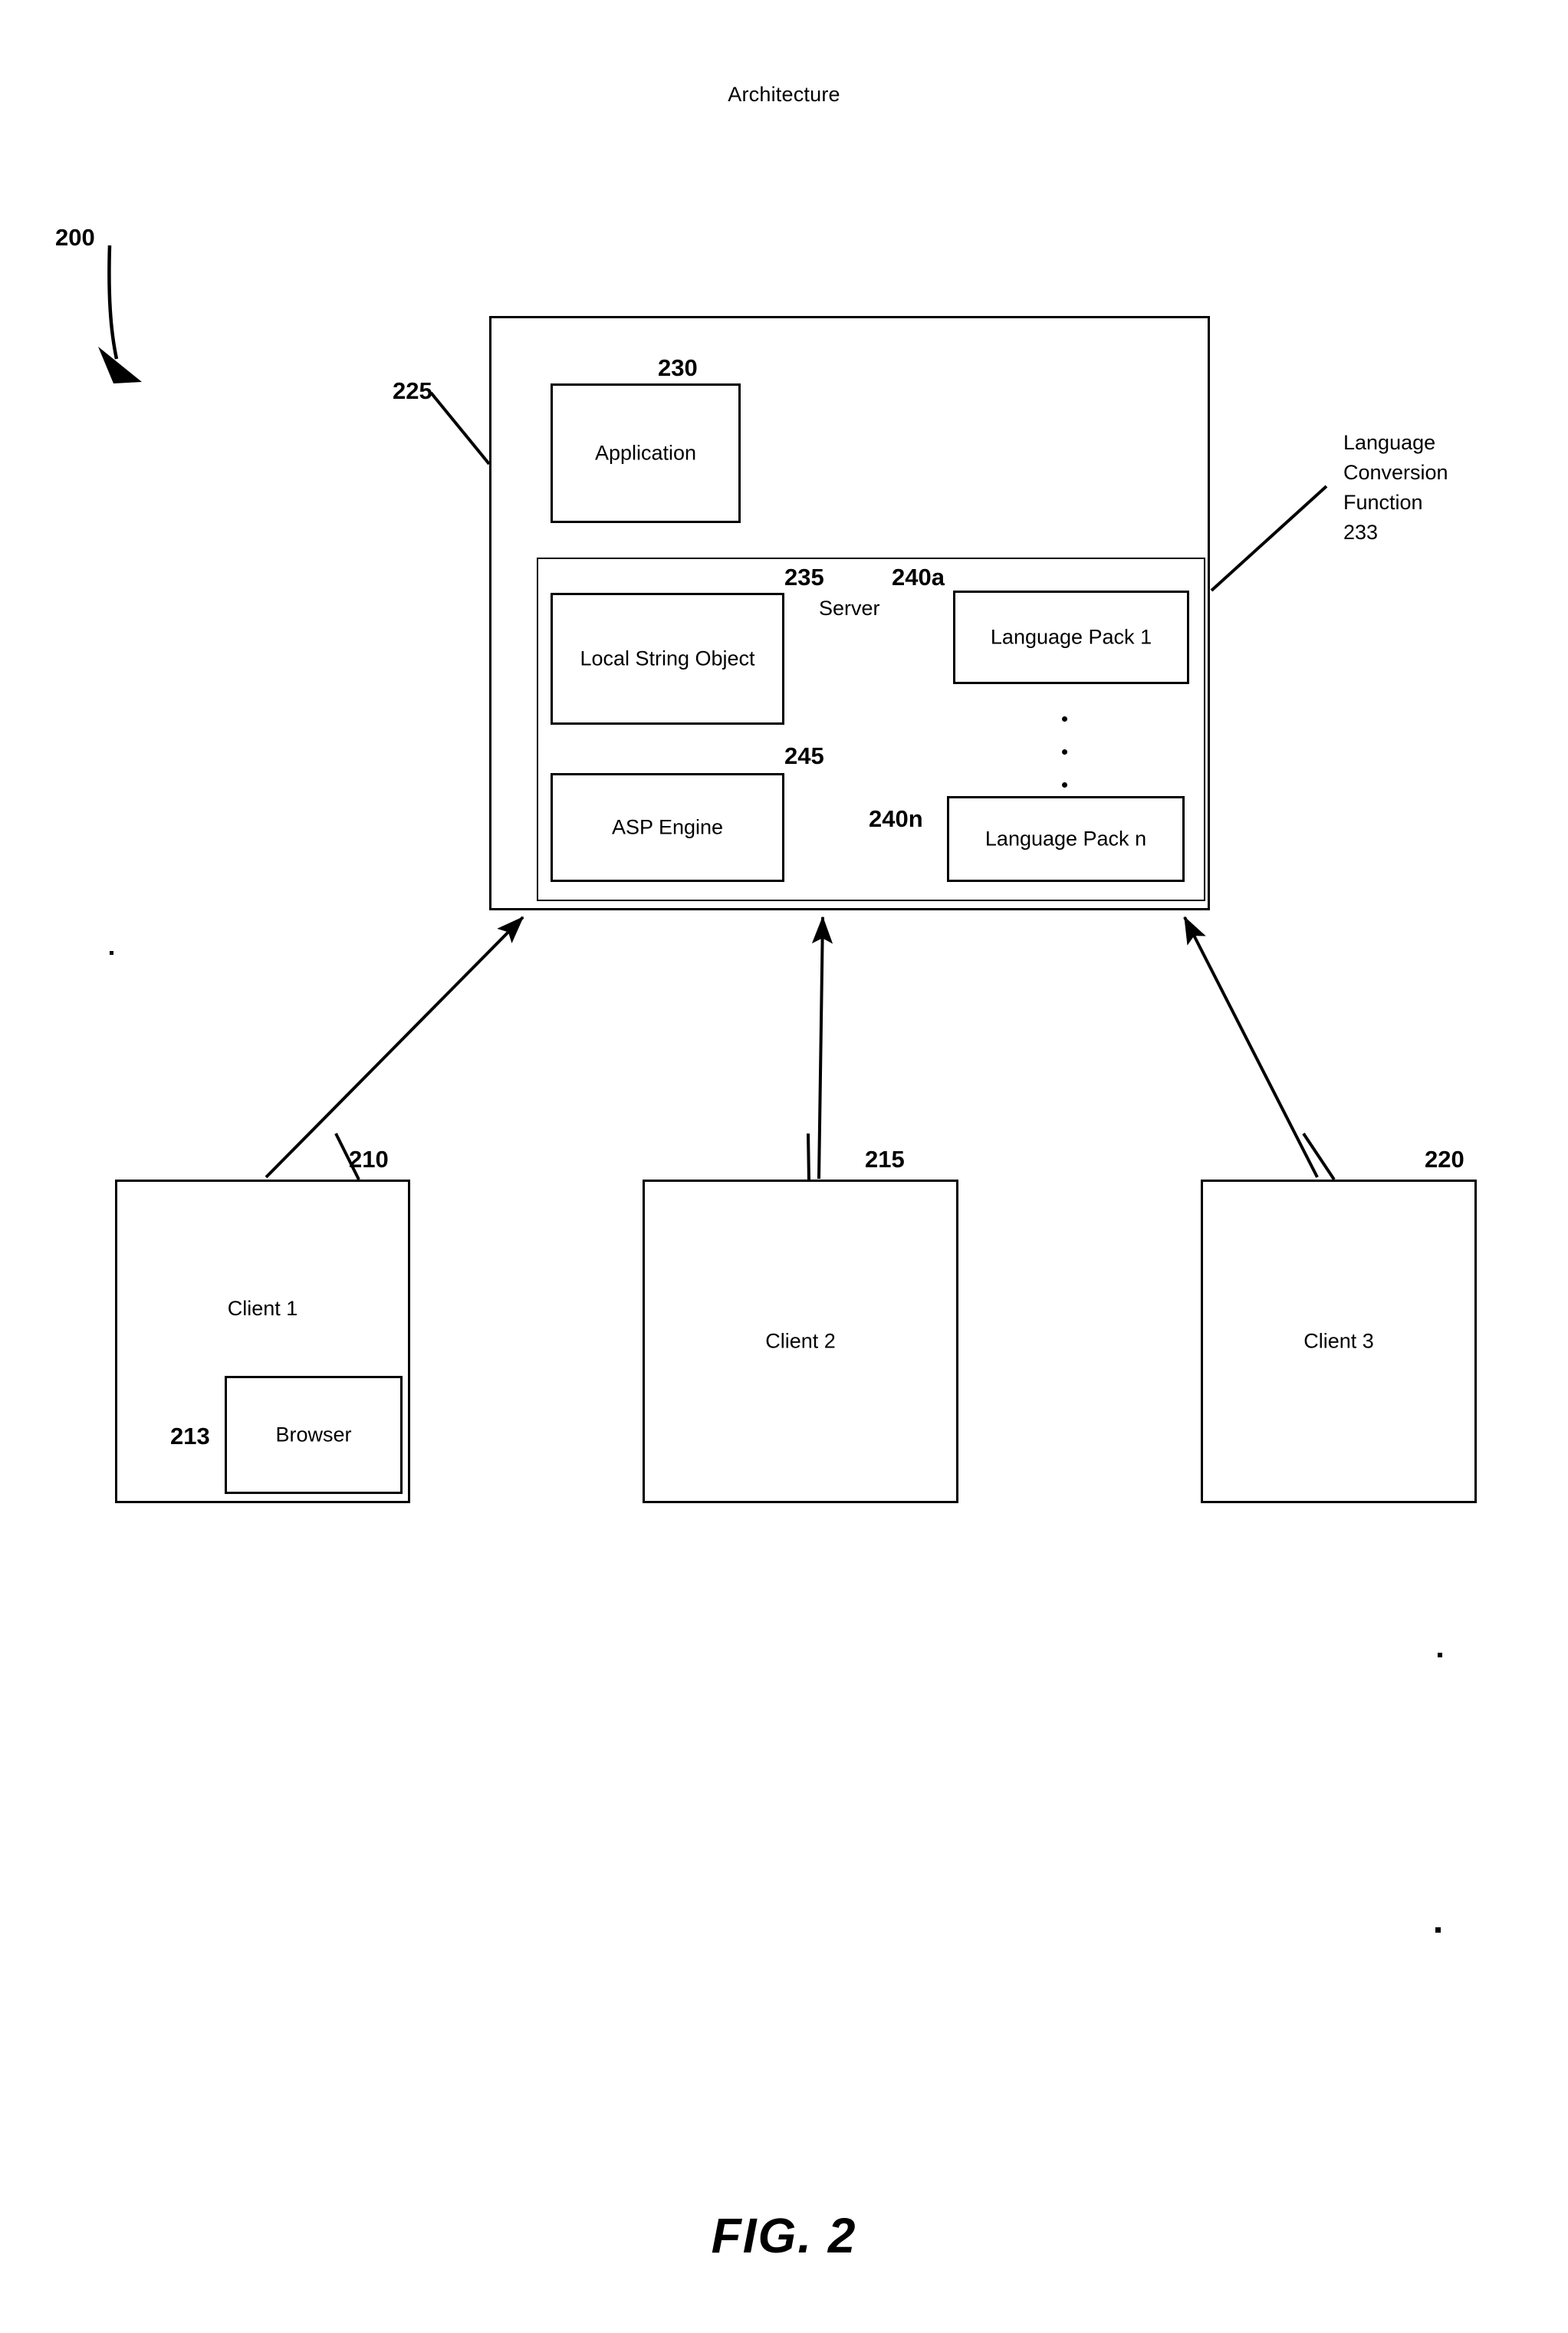  I want to click on client1-to-server-arrow, so click(395, 1047).